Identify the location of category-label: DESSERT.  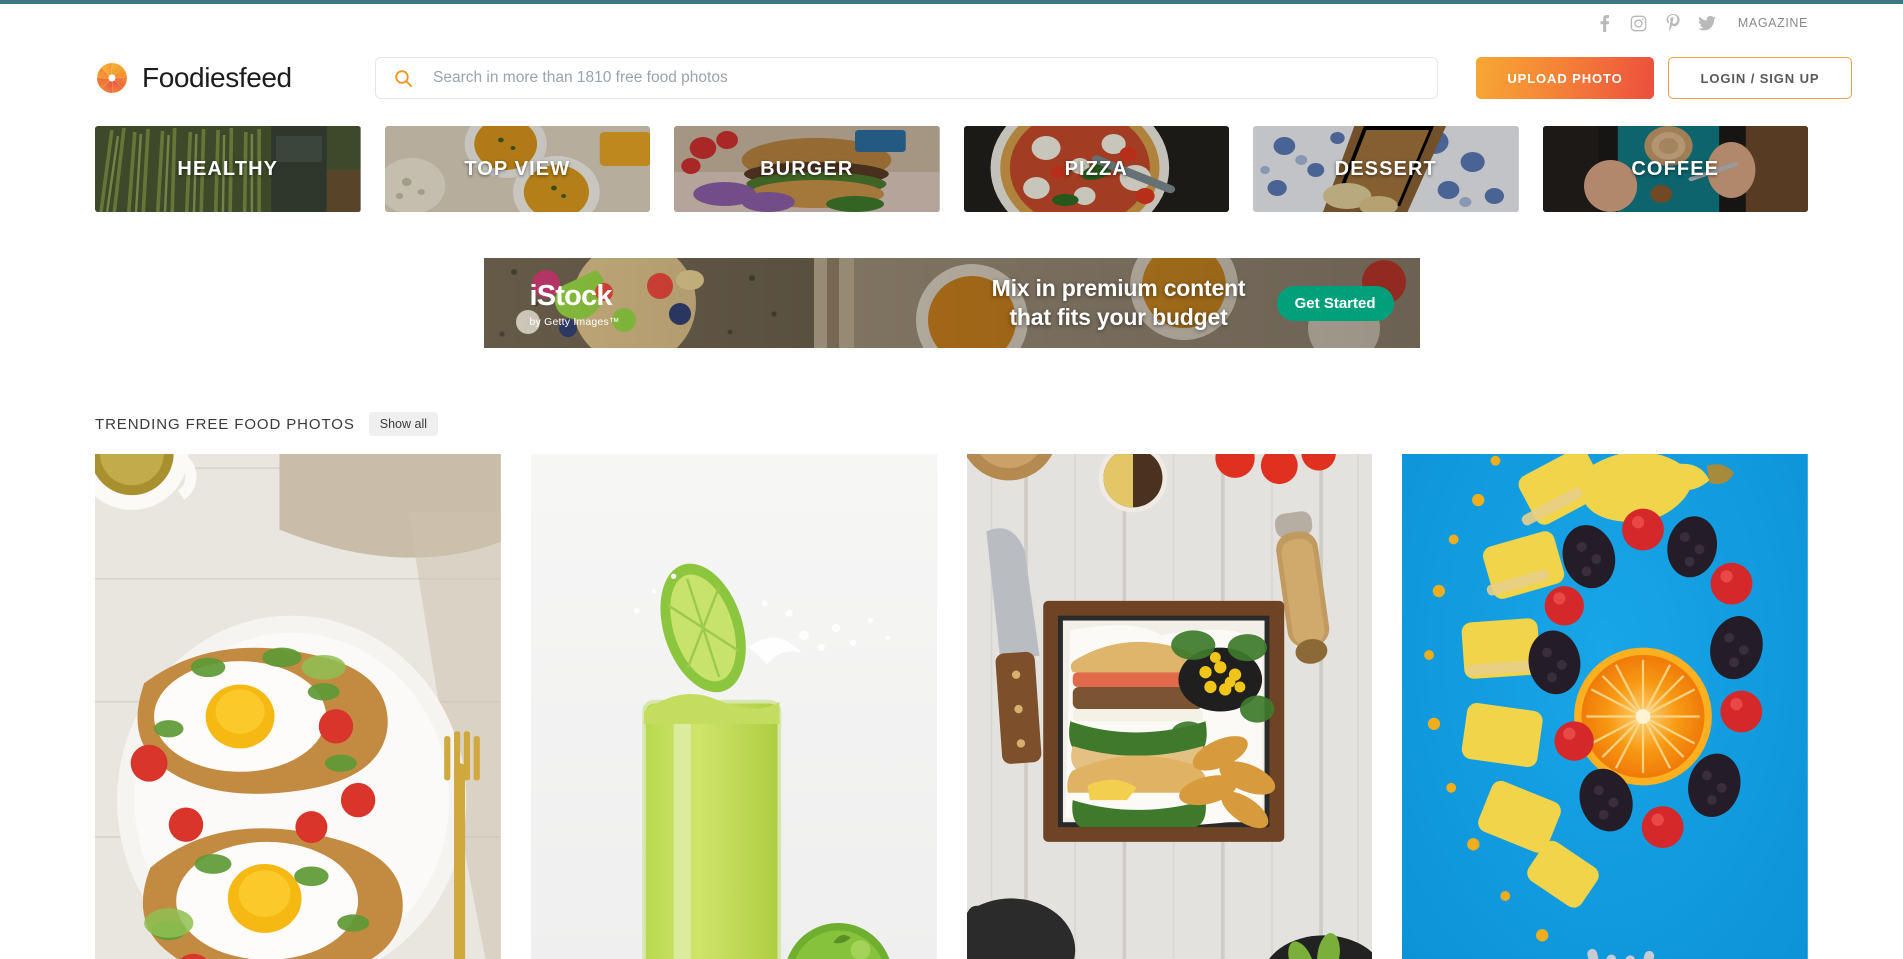
(1385, 168).